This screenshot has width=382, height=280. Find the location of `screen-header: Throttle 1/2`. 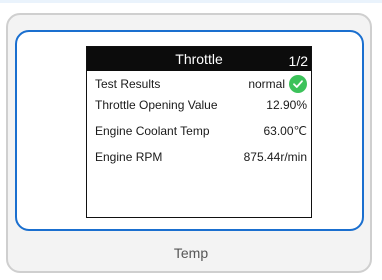

screen-header: Throttle 1/2 is located at coordinates (199, 59).